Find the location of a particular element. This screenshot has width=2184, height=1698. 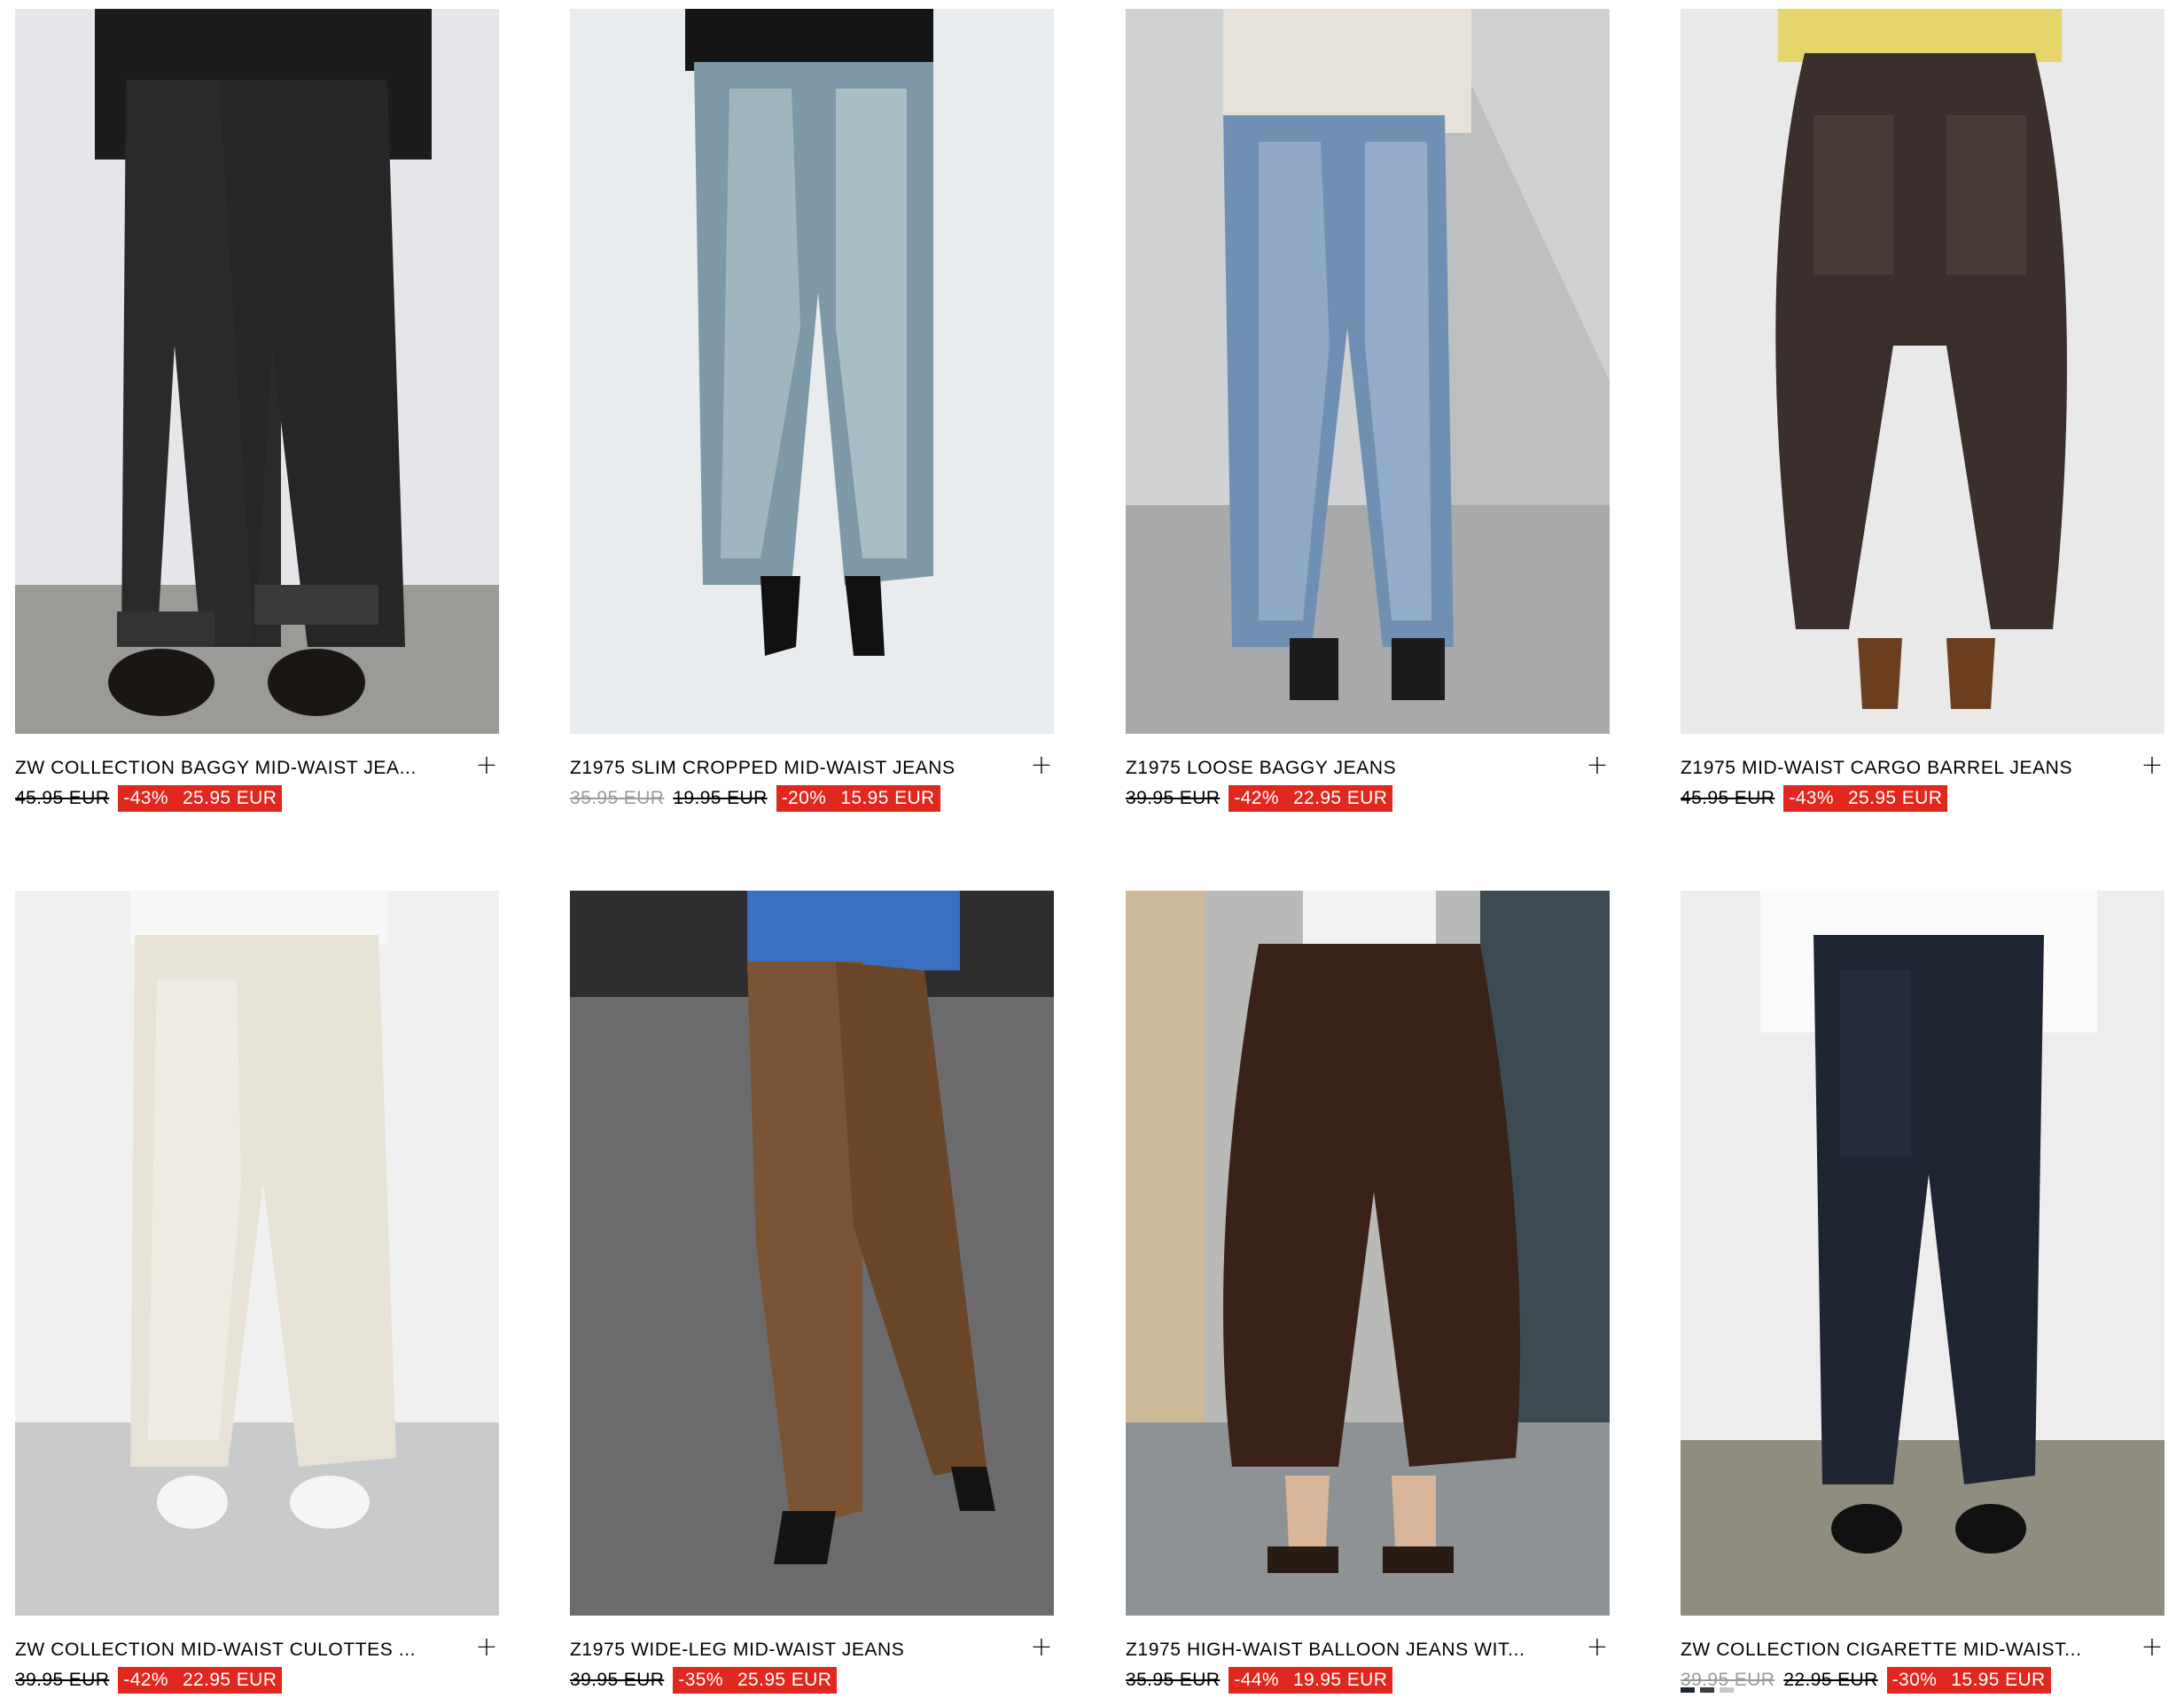

price-row: 39.95 EUR 22.95 EUR -30% 15.95 EUR is located at coordinates (1922, 1680).